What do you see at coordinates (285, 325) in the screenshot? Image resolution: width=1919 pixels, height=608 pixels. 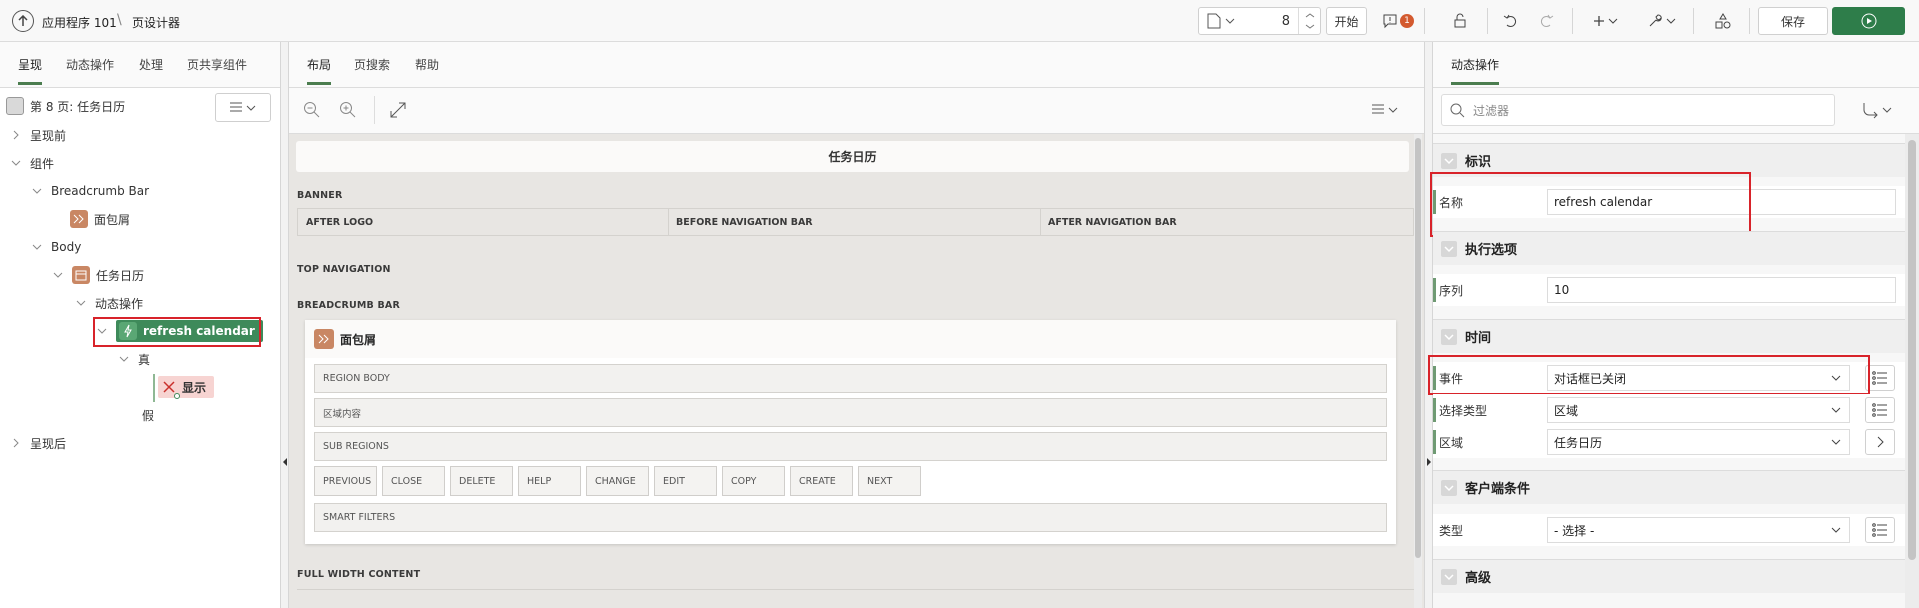 I see `left-splitter` at bounding box center [285, 325].